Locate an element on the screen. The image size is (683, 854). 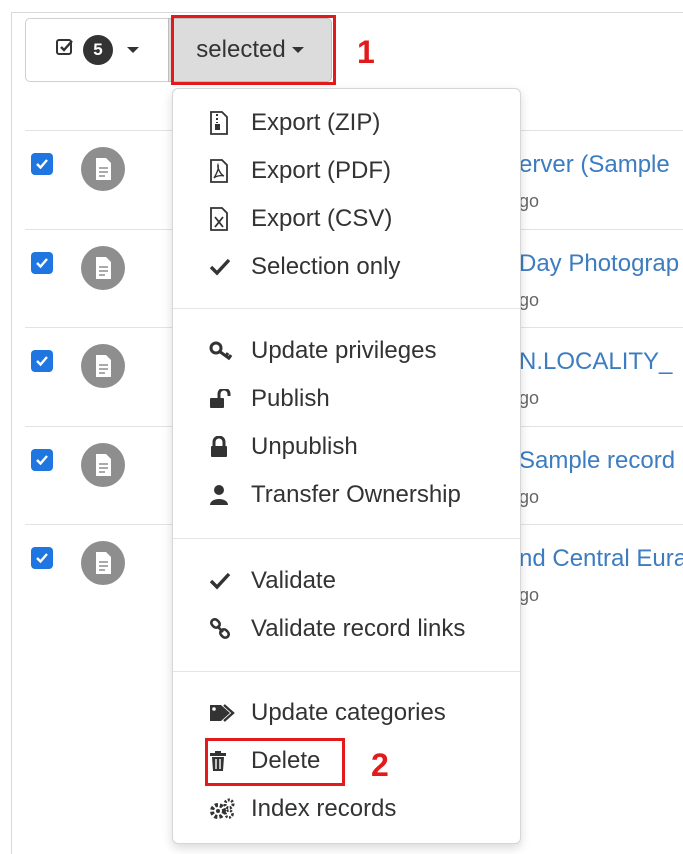
menu-item-label: Unpublish is located at coordinates (304, 446).